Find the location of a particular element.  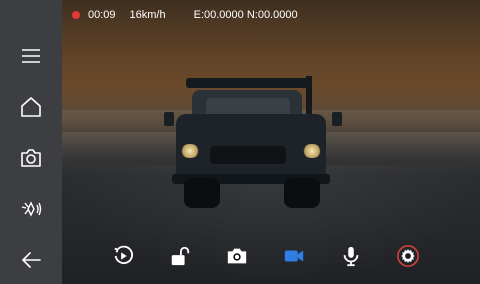

replay-icon is located at coordinates (123, 255).